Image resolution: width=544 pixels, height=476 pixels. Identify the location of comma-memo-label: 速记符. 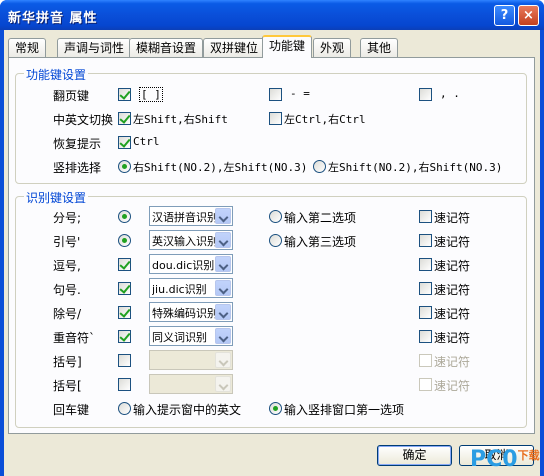
(452, 266).